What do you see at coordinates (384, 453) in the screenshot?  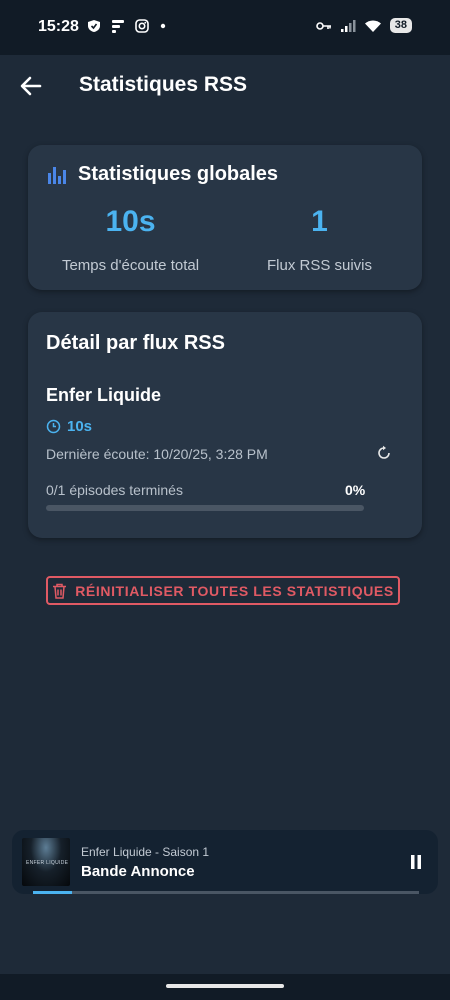 I see `refresh-icon` at bounding box center [384, 453].